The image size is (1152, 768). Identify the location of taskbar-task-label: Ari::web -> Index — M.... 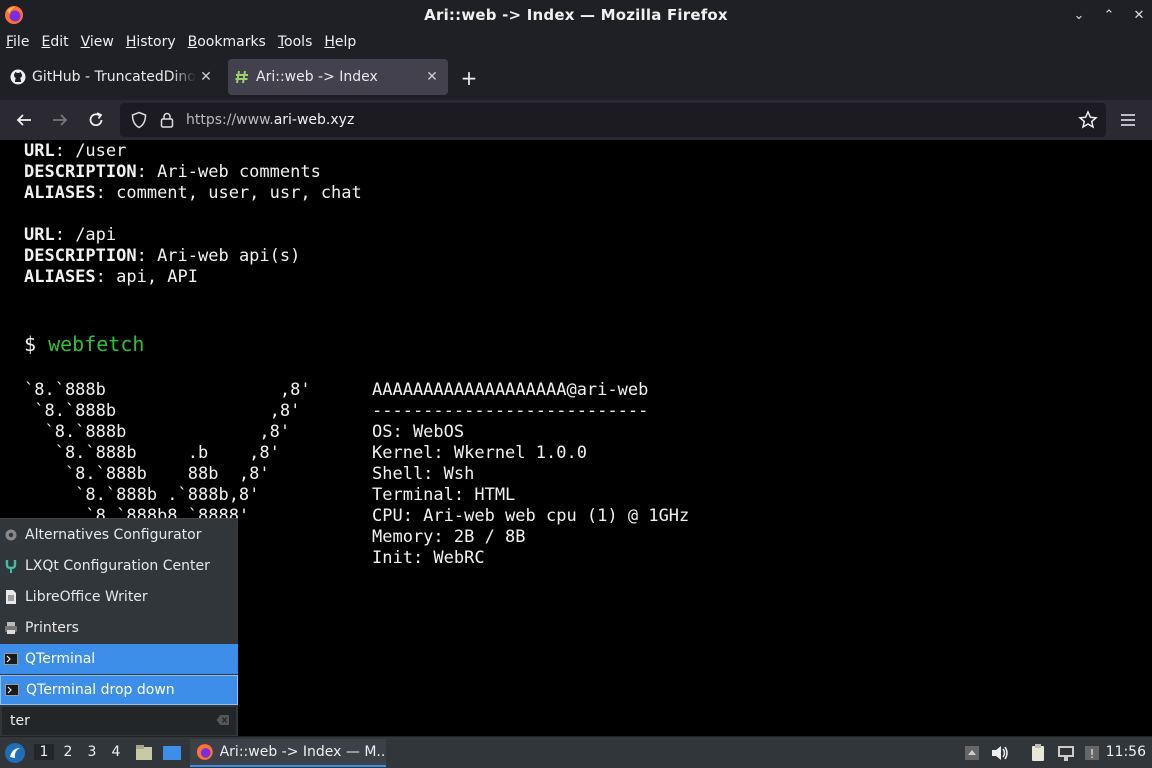
(302, 752).